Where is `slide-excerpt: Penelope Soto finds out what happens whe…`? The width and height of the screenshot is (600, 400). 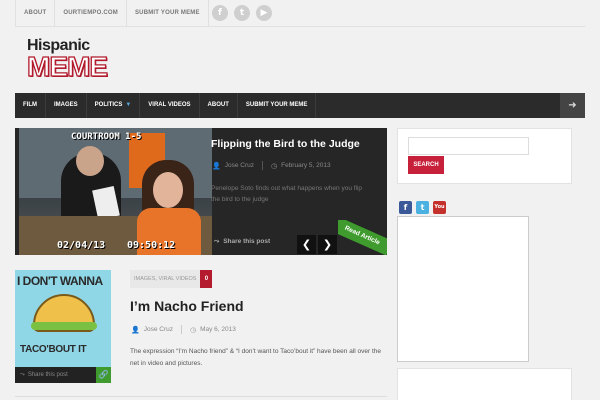 slide-excerpt: Penelope Soto finds out what happens whe… is located at coordinates (287, 194).